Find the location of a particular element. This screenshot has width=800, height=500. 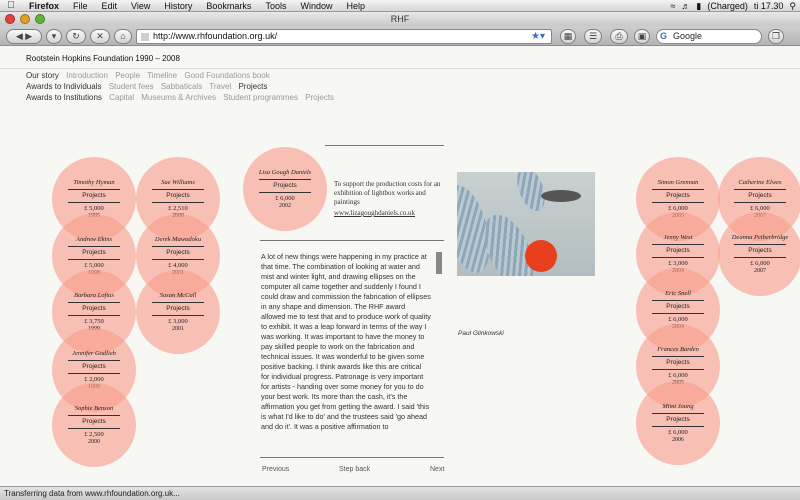

nav-awards-institutions: Awards to Institutions is located at coordinates (64, 97).